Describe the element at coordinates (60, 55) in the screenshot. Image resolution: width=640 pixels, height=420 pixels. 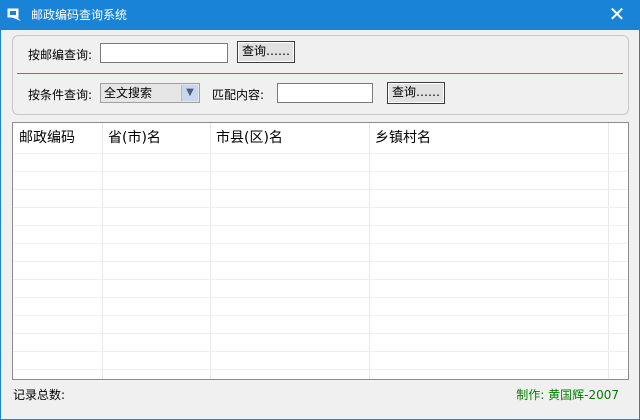
I see `zip-search-label: 按邮编查询:` at that location.